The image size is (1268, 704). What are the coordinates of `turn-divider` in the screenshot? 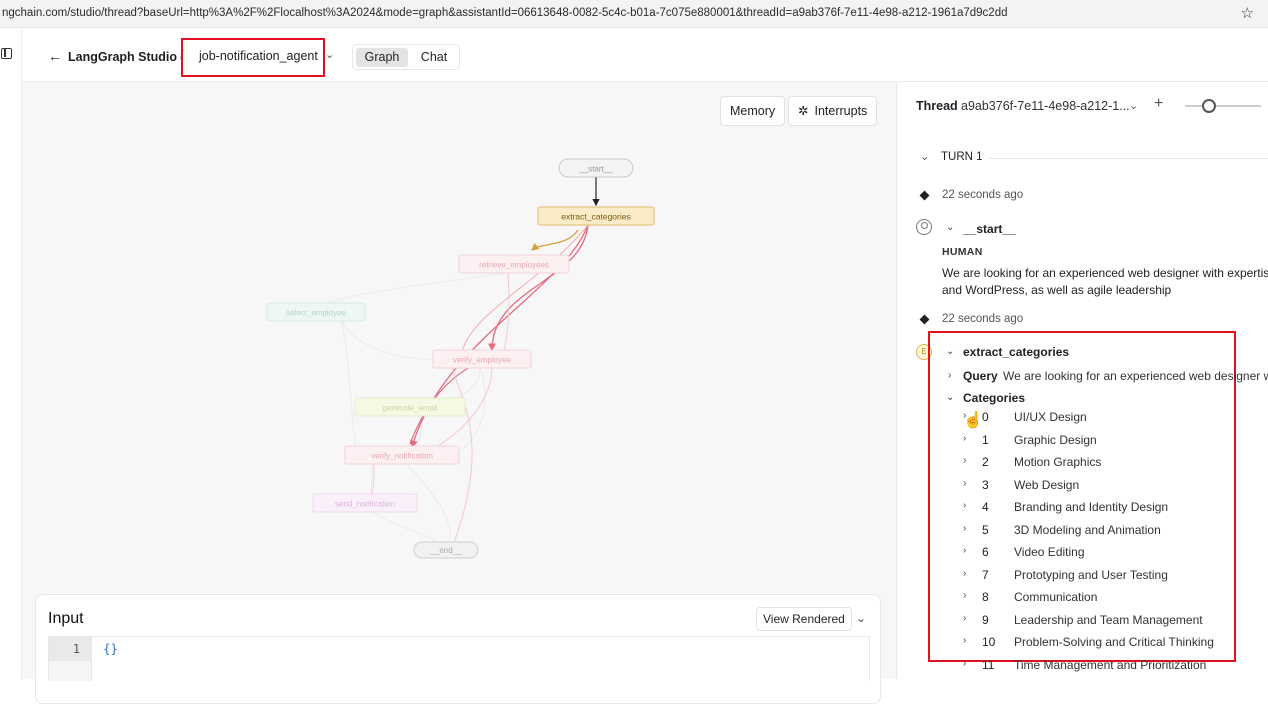 It's located at (1128, 158).